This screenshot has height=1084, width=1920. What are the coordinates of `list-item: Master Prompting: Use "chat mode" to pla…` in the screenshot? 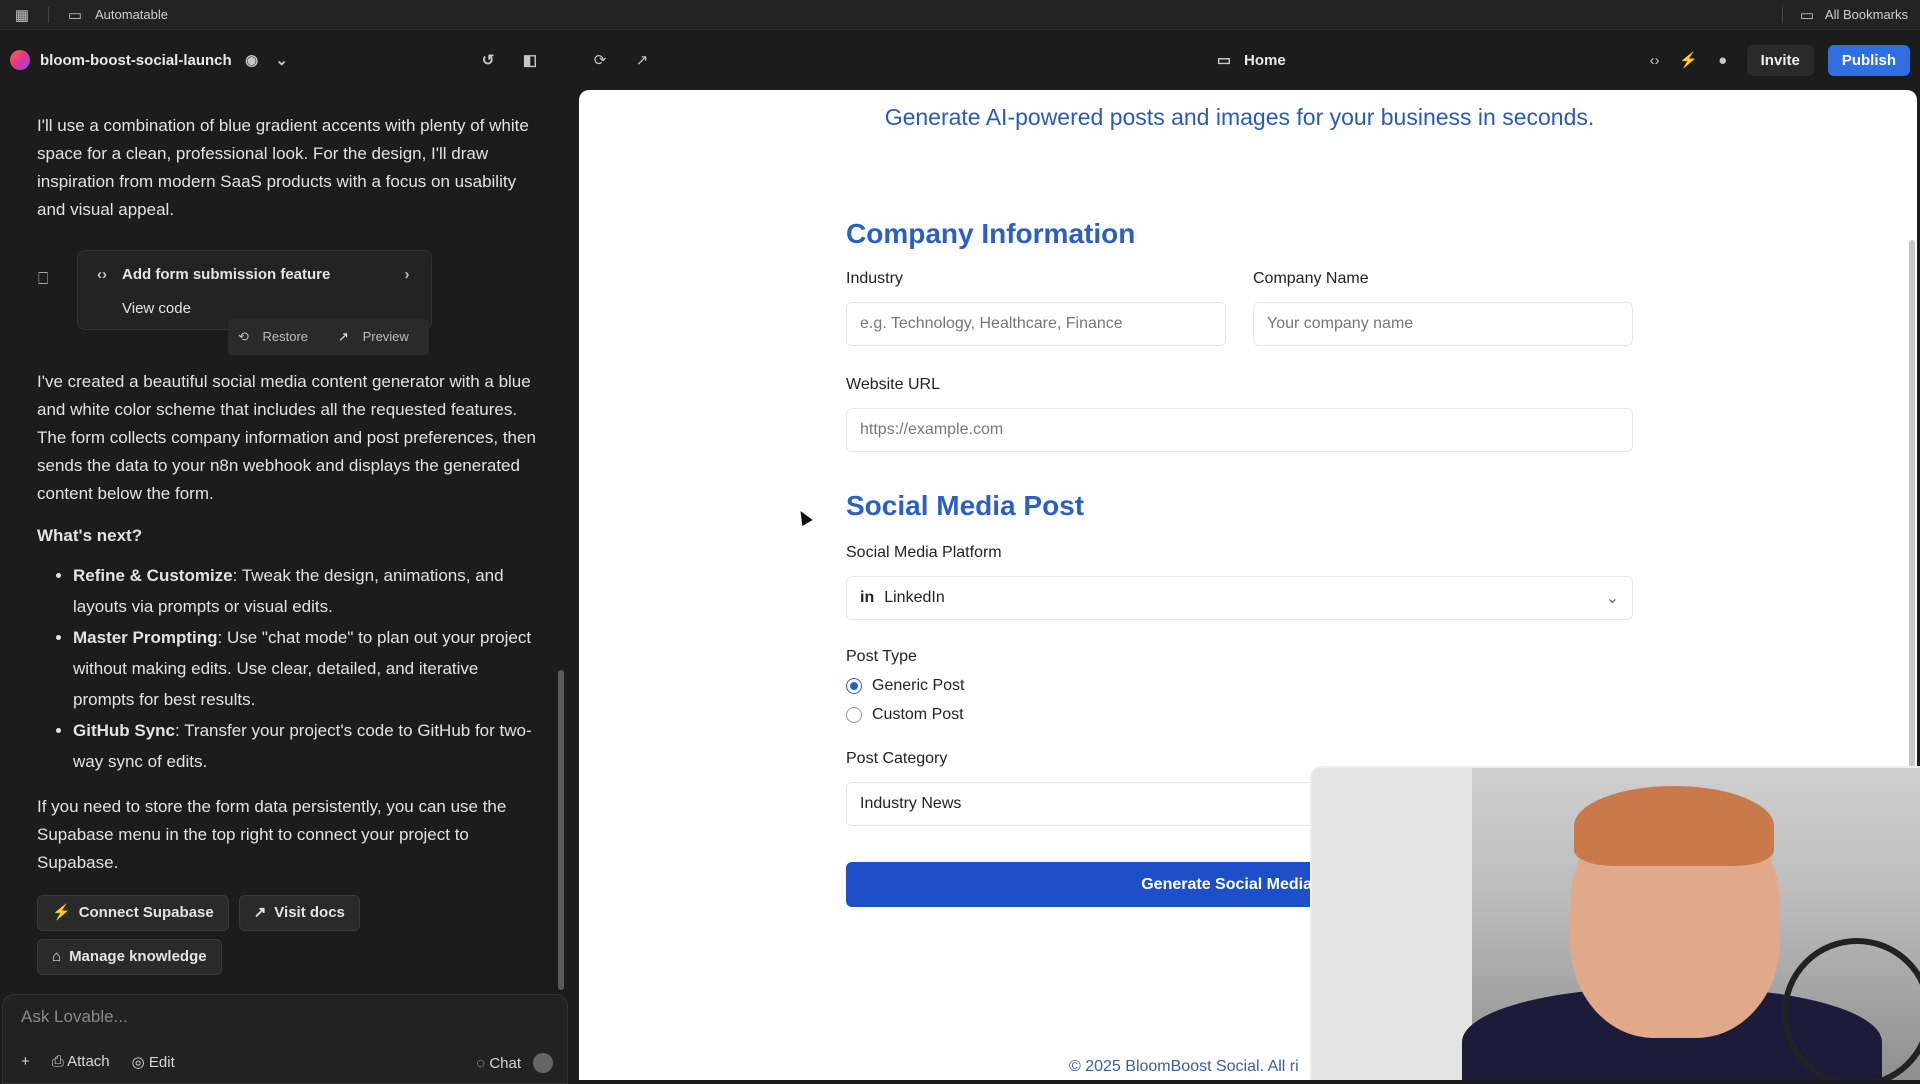 It's located at (306, 668).